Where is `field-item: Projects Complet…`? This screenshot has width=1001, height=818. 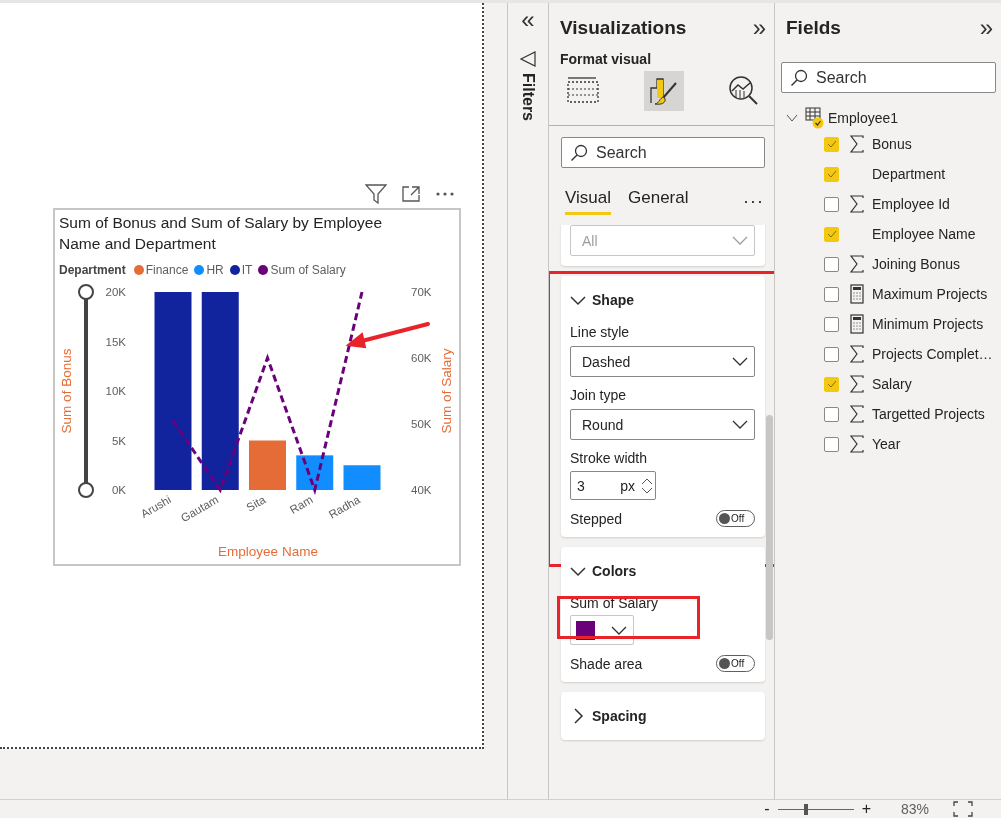
field-item: Projects Complet… is located at coordinates (888, 354).